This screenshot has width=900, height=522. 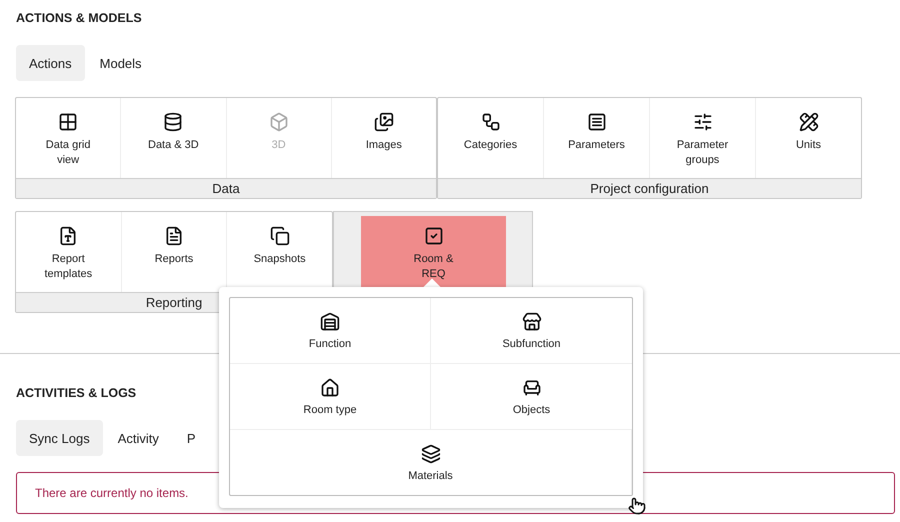 What do you see at coordinates (430, 454) in the screenshot?
I see `layers-icon` at bounding box center [430, 454].